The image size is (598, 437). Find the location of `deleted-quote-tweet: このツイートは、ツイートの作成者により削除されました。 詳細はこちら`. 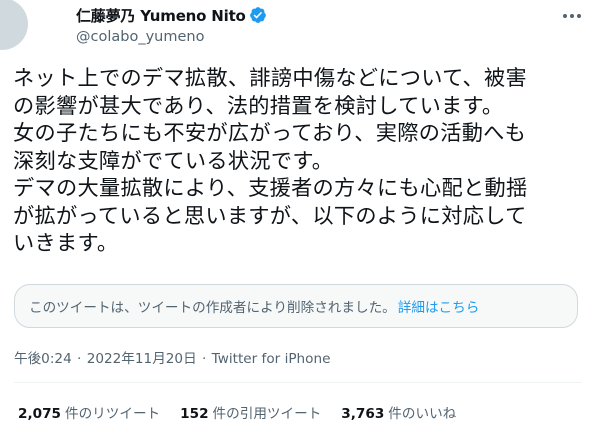

deleted-quote-tweet: このツイートは、ツイートの作成者により削除されました。 詳細はこちら is located at coordinates (296, 306).